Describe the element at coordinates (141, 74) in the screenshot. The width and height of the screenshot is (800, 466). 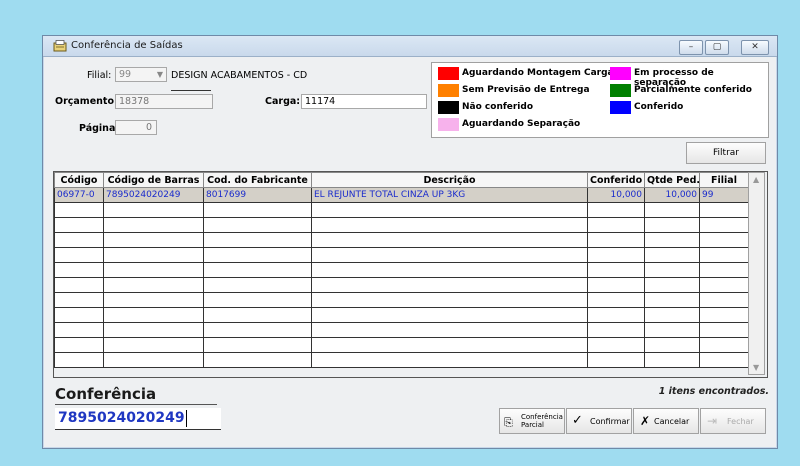
I see `filial-select: 99 ▼` at that location.